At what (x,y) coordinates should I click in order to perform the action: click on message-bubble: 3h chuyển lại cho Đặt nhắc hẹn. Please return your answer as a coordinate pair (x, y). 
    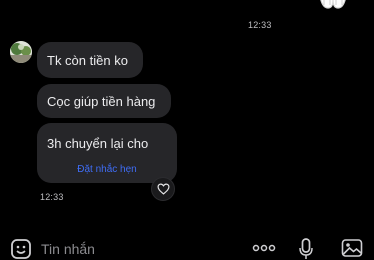
    Looking at the image, I should click on (107, 153).